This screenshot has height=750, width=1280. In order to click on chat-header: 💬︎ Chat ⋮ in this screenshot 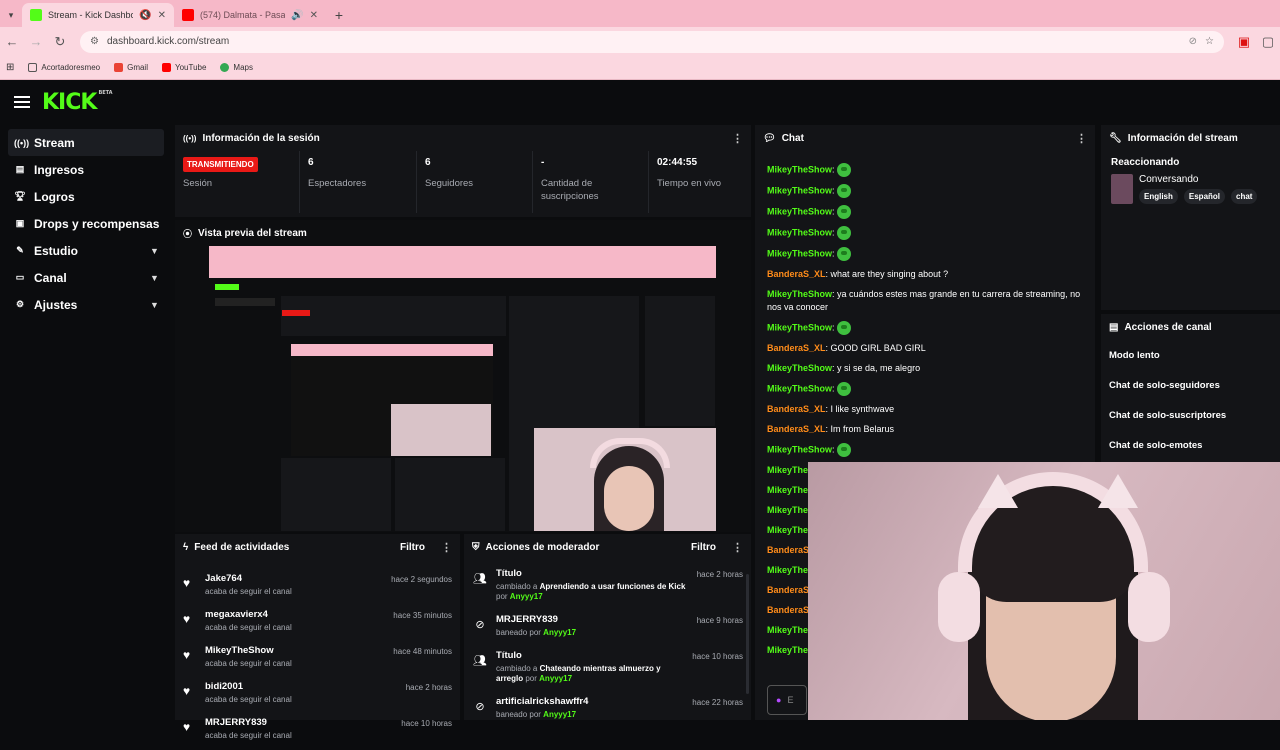, I will do `click(925, 138)`.